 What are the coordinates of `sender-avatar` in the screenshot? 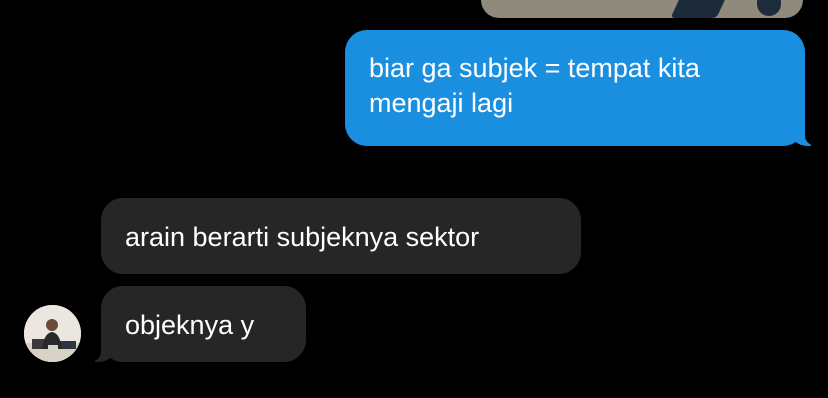 It's located at (52, 333).